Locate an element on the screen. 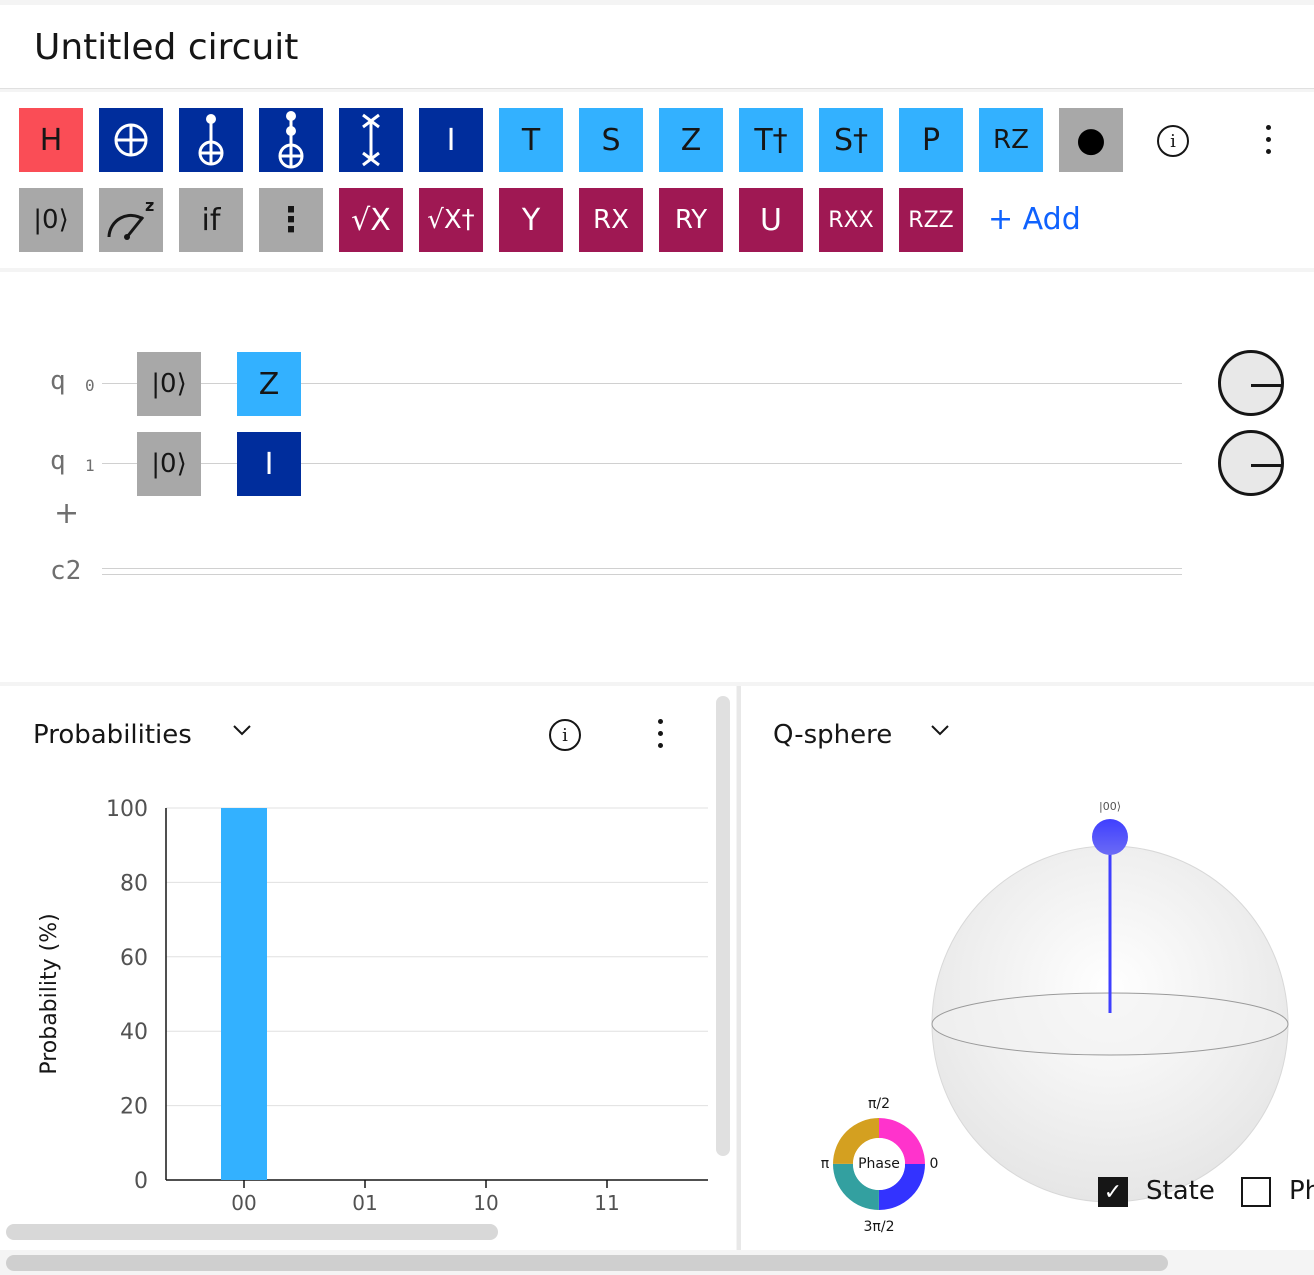 Image resolution: width=1314 pixels, height=1275 pixels. state-checkbox-label: State is located at coordinates (1180, 1191).